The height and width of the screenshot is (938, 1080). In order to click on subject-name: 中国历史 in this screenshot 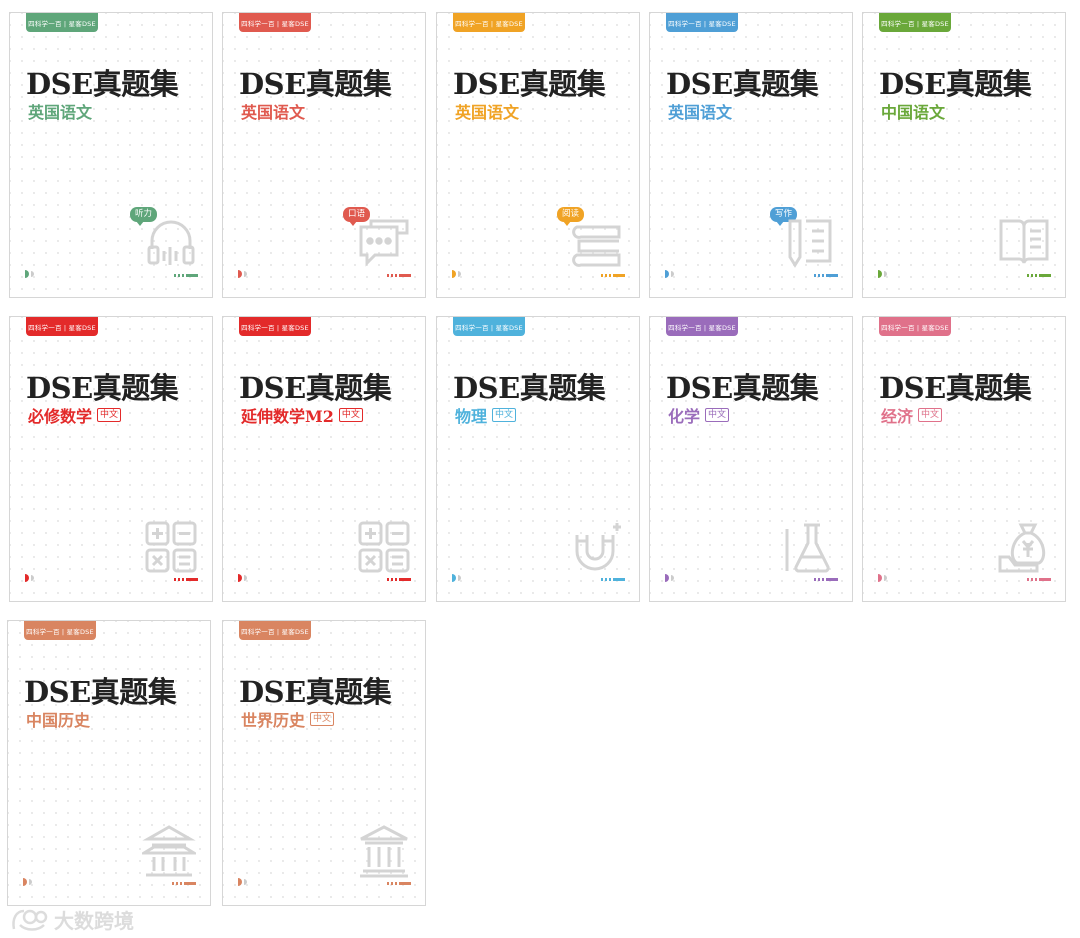, I will do `click(58, 720)`.